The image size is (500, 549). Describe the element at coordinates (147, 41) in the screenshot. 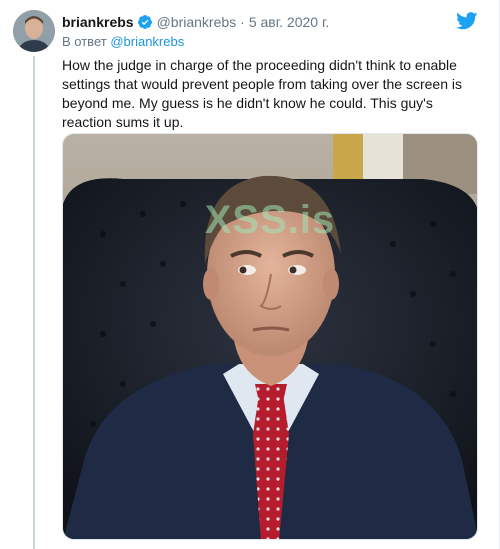

I see `reply-handle-link: @briankrebs` at that location.